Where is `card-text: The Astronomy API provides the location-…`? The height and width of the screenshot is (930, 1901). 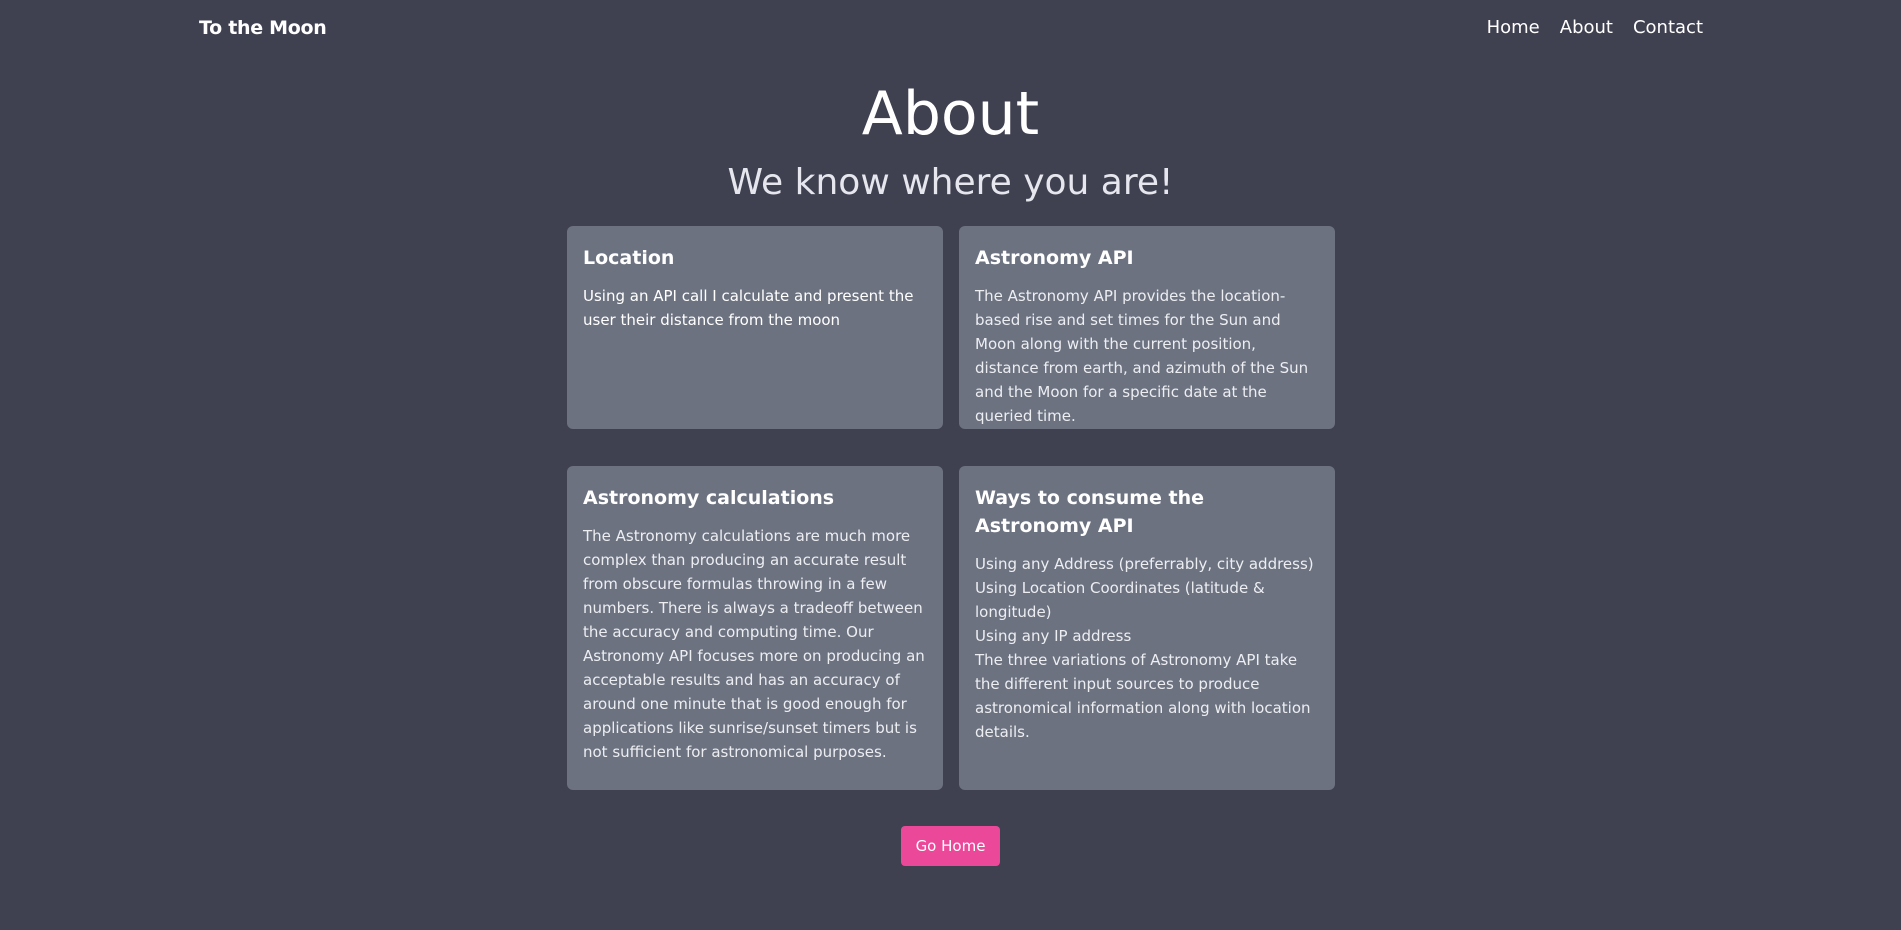 card-text: The Astronomy API provides the location-… is located at coordinates (1142, 356).